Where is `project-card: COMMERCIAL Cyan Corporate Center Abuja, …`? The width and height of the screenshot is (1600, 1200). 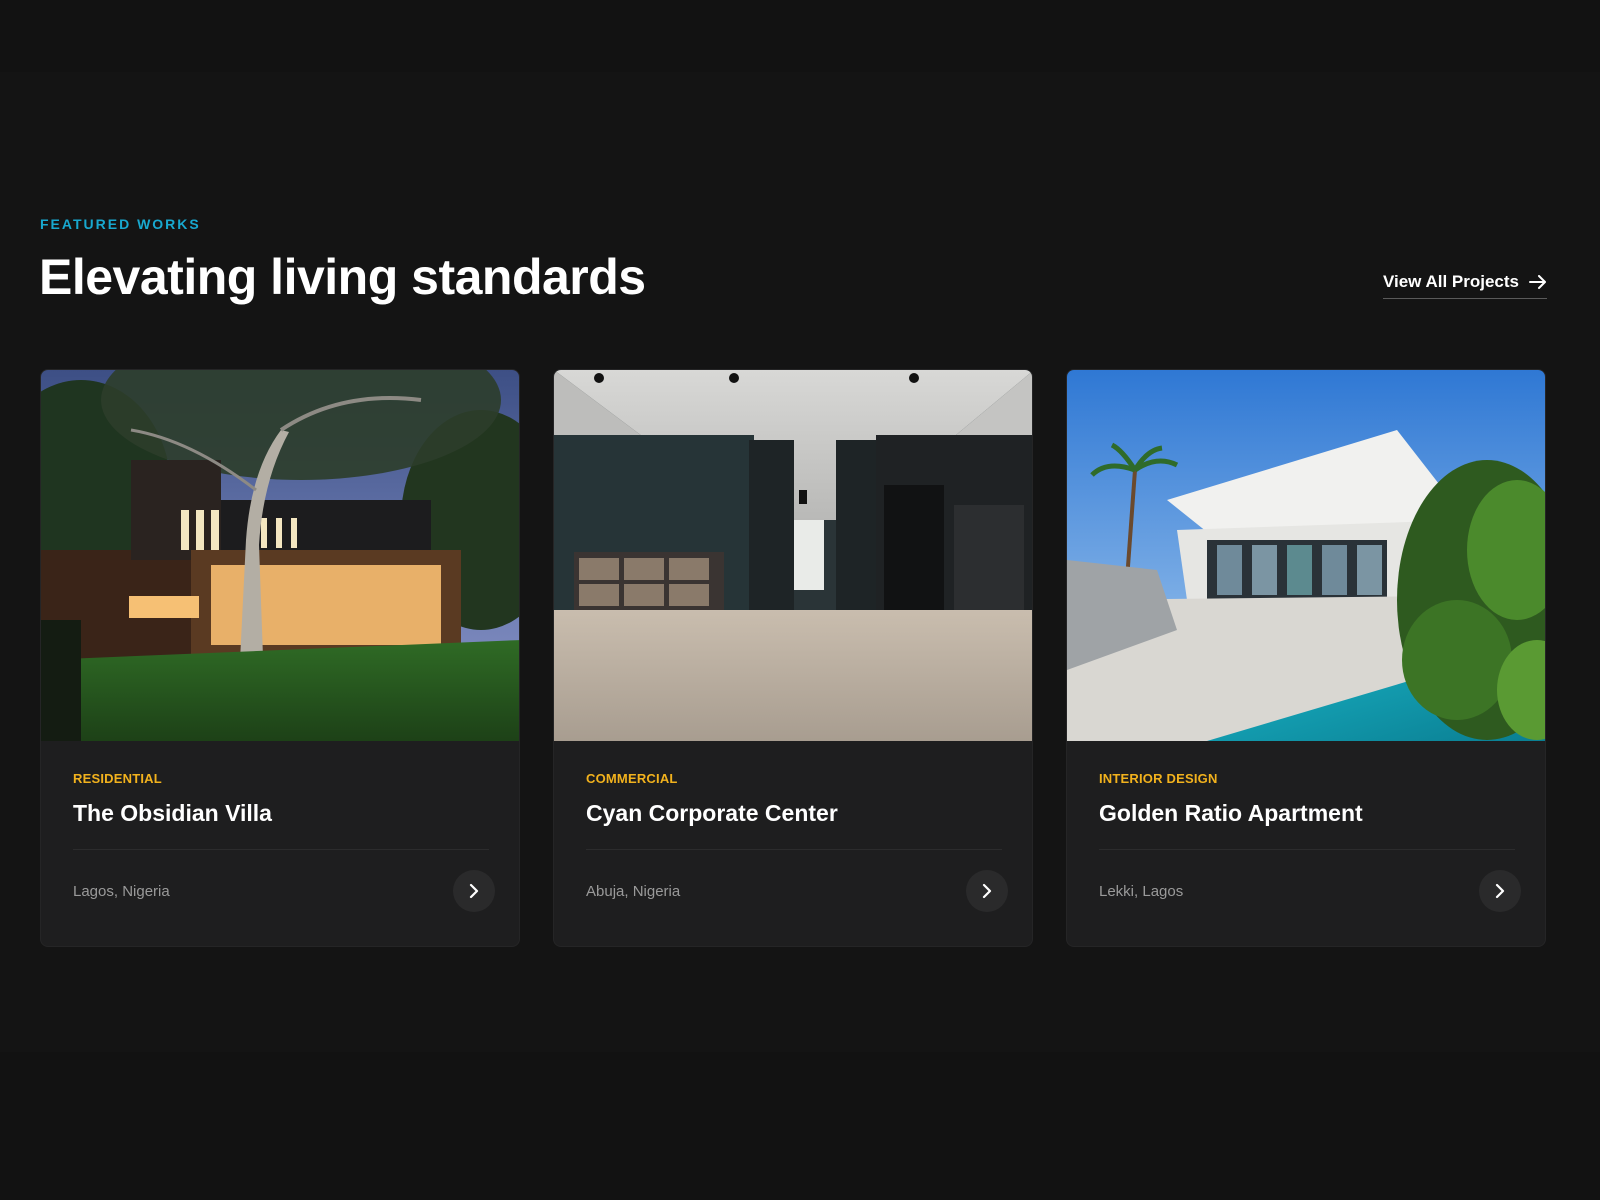
project-card: COMMERCIAL Cyan Corporate Center Abuja, … is located at coordinates (793, 658).